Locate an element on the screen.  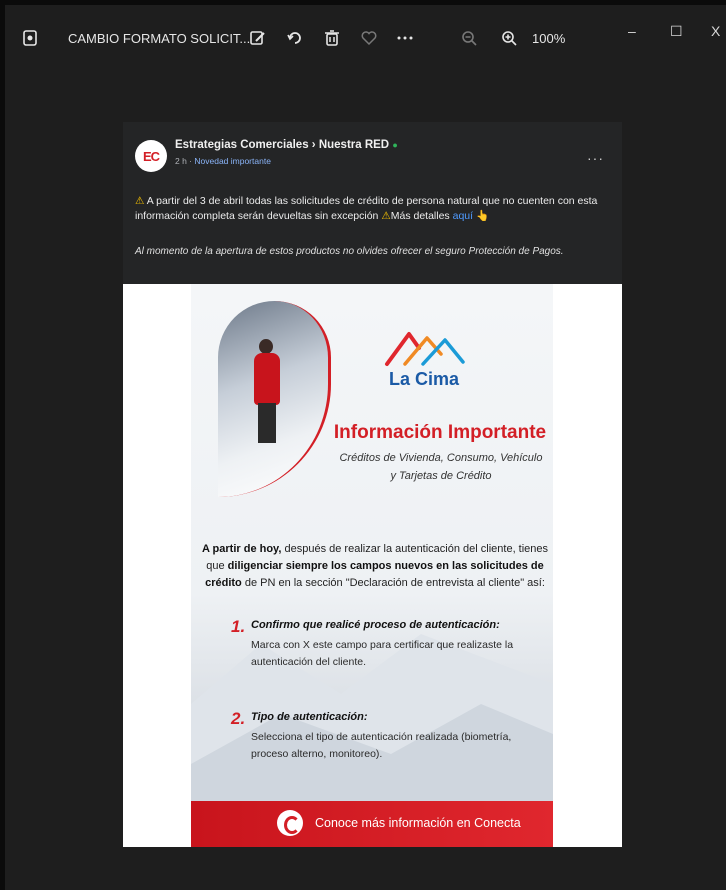
post-meta: 2 h · Novedad importante is located at coordinates (223, 161).